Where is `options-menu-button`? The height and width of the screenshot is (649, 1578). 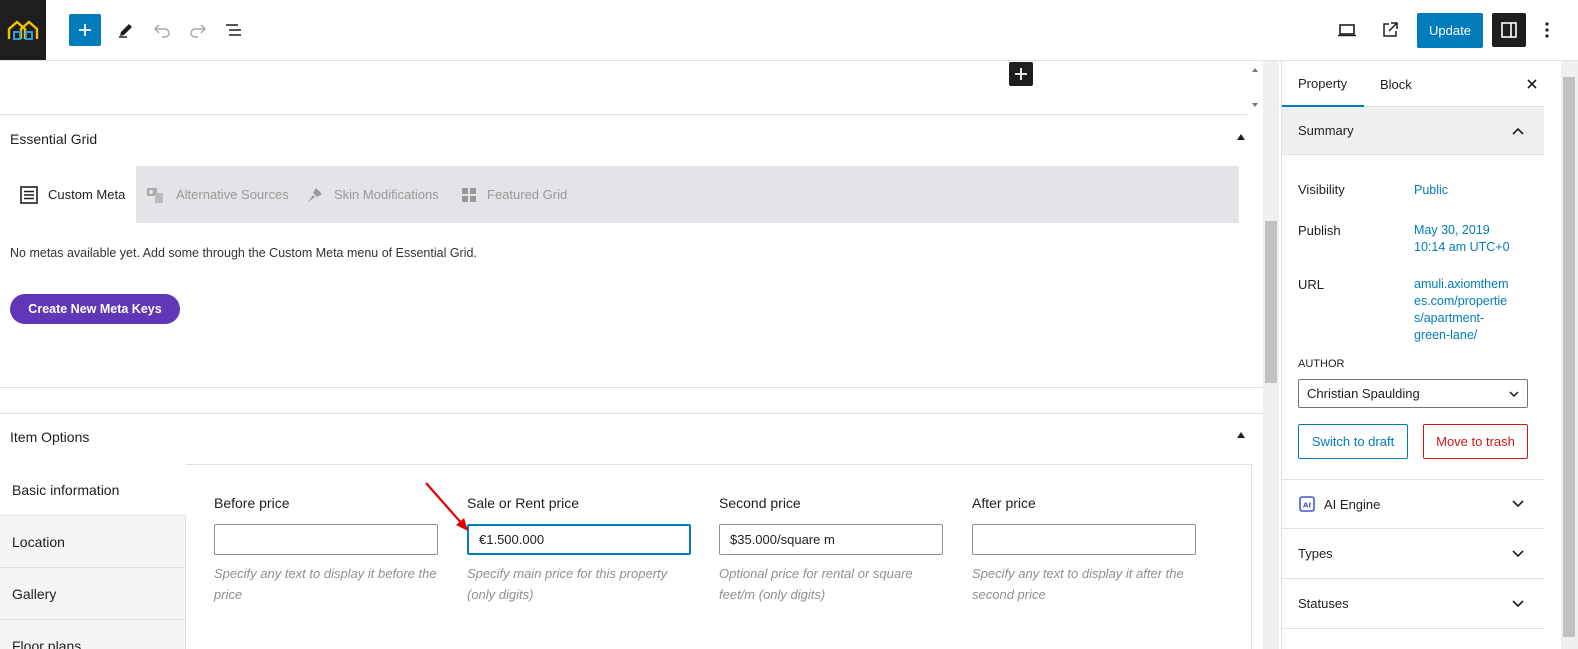
options-menu-button is located at coordinates (1547, 30).